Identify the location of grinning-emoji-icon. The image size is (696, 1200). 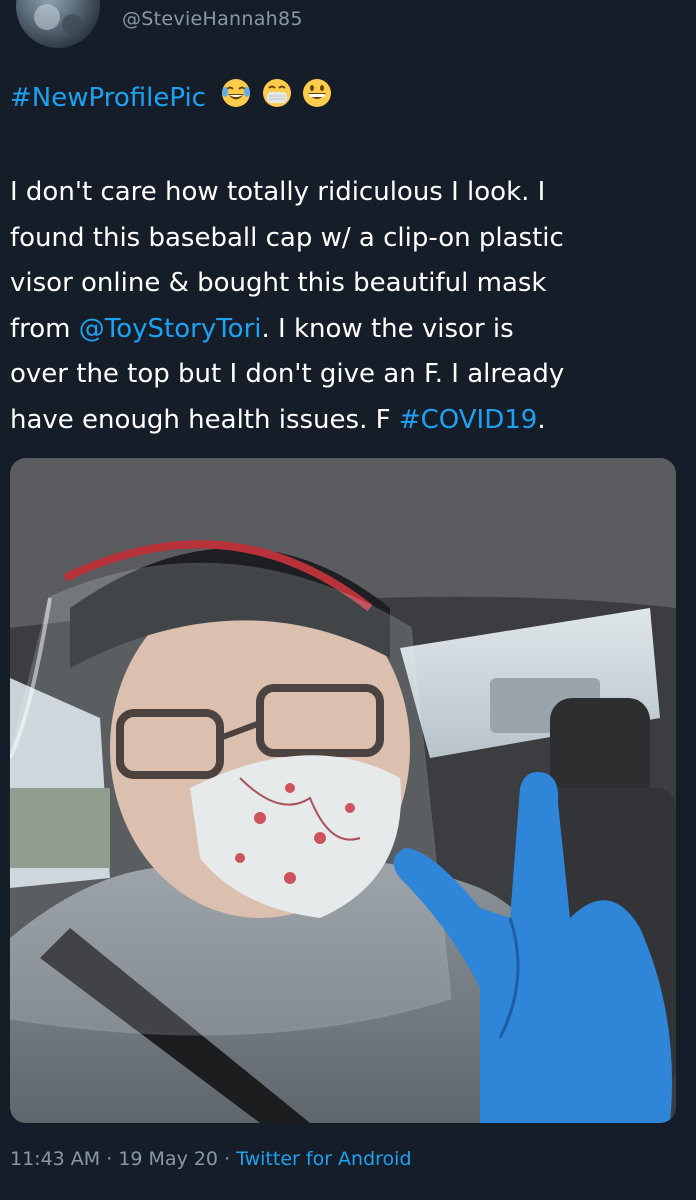
(316, 93).